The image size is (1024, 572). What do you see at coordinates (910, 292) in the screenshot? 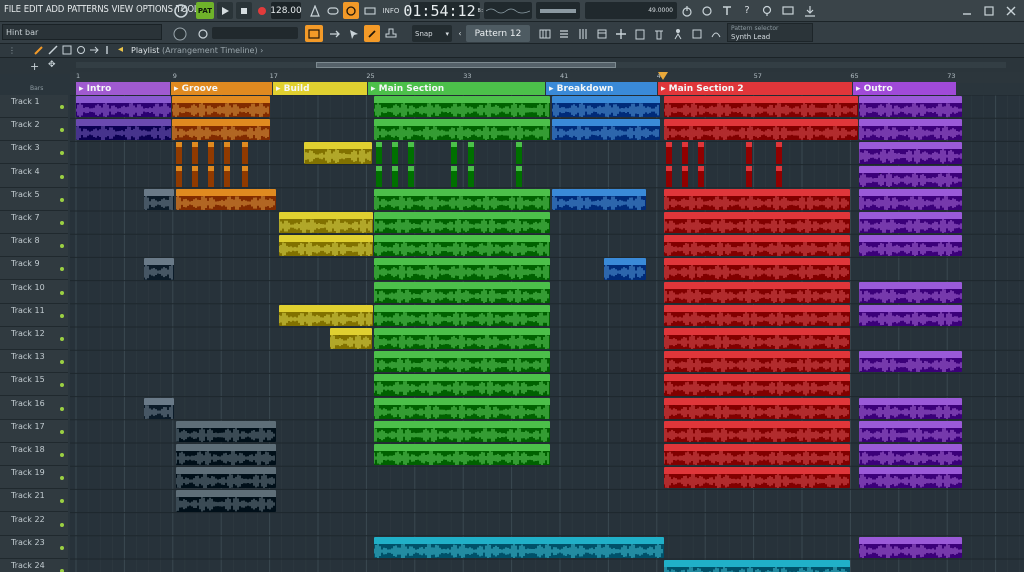
I see `pattern-clip: Plucbs` at bounding box center [910, 292].